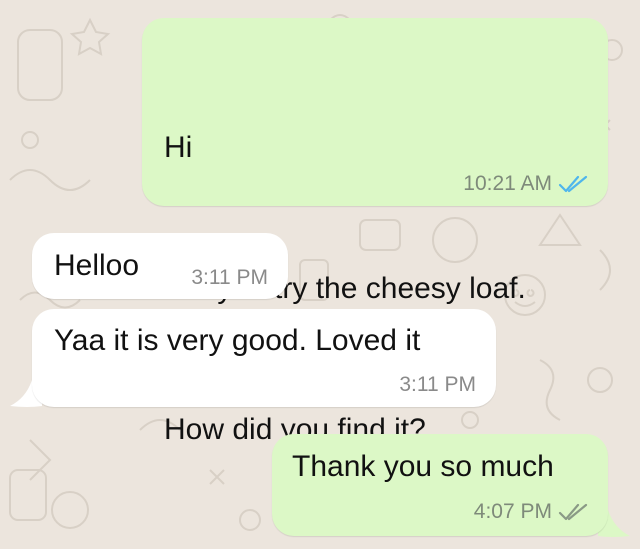 Image resolution: width=640 pixels, height=549 pixels. I want to click on message-text: Thank you so much, so click(423, 466).